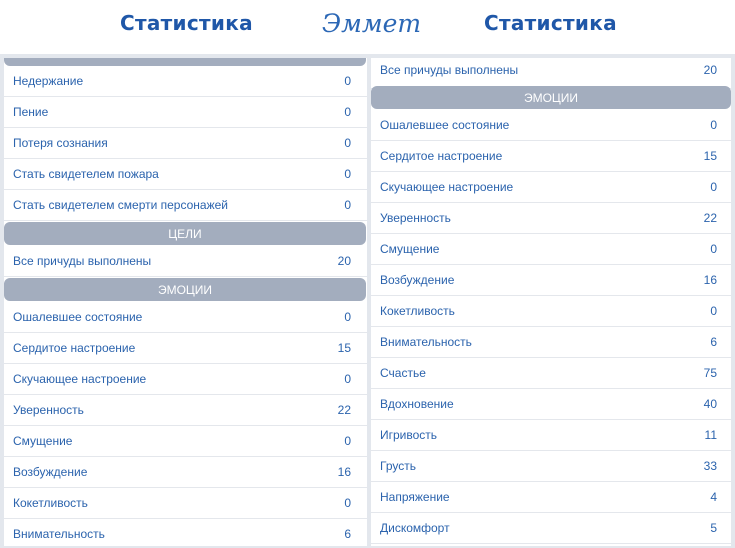  What do you see at coordinates (551, 497) in the screenshot?
I see `stat-row: Напряжение 4` at bounding box center [551, 497].